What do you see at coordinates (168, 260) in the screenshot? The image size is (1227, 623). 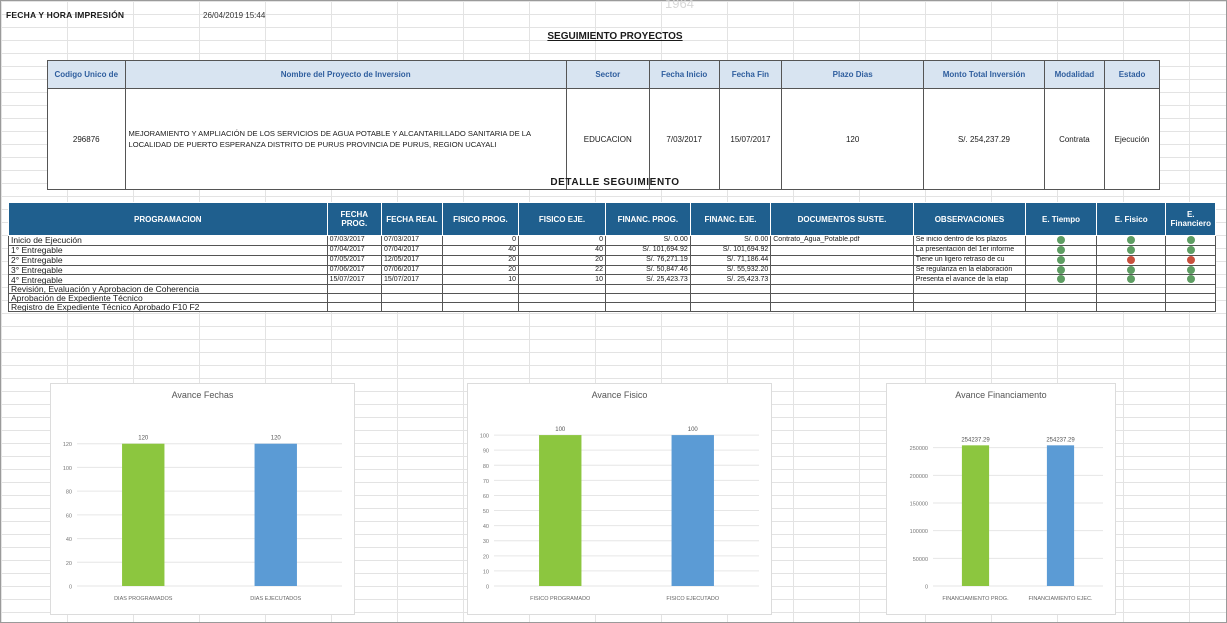 I see `cell-programacion: 2° Entregable` at bounding box center [168, 260].